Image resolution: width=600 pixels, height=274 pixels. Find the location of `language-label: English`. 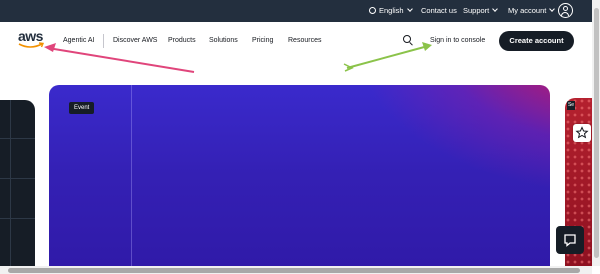

language-label: English is located at coordinates (391, 10).